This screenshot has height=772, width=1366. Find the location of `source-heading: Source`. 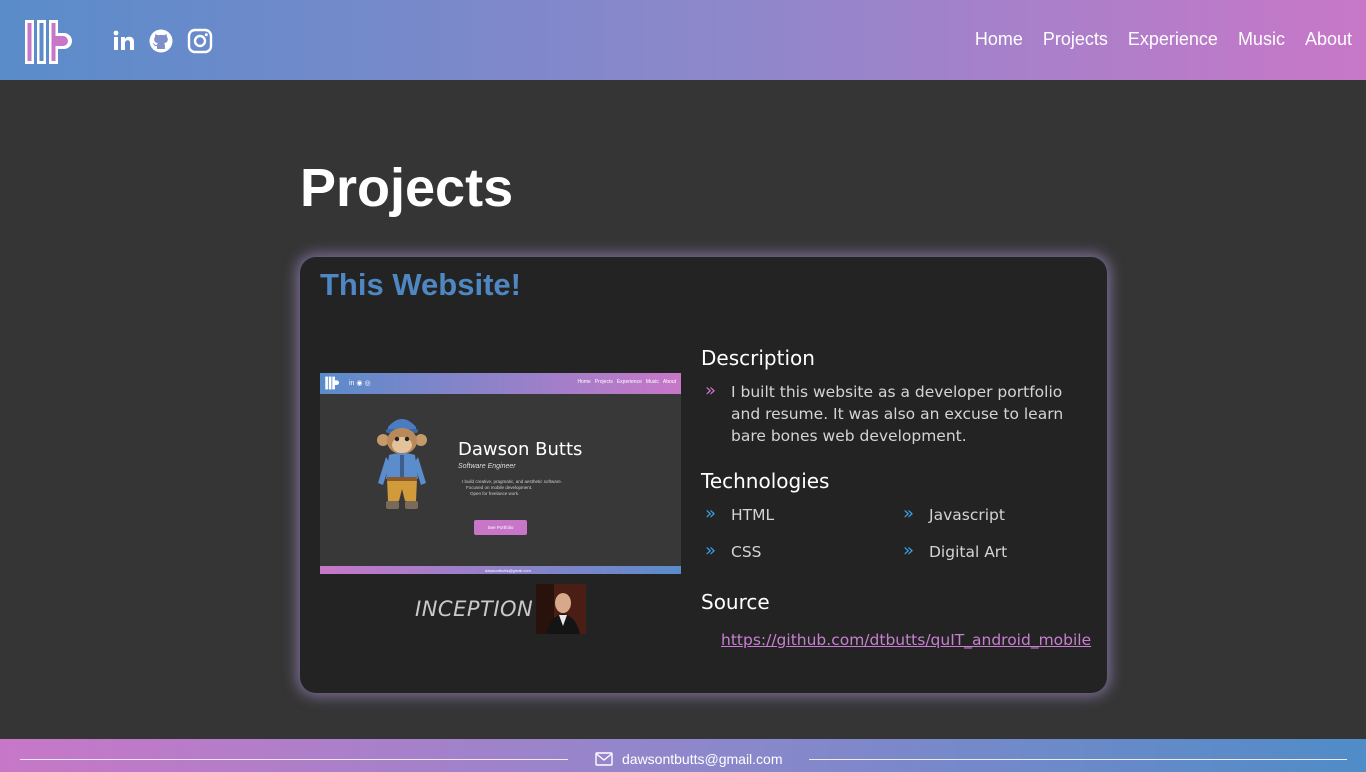

source-heading: Source is located at coordinates (735, 602).